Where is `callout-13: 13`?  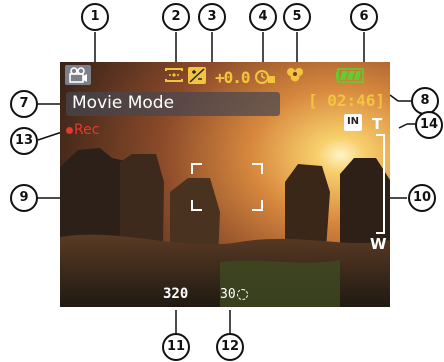
callout-13: 13 is located at coordinates (24, 141).